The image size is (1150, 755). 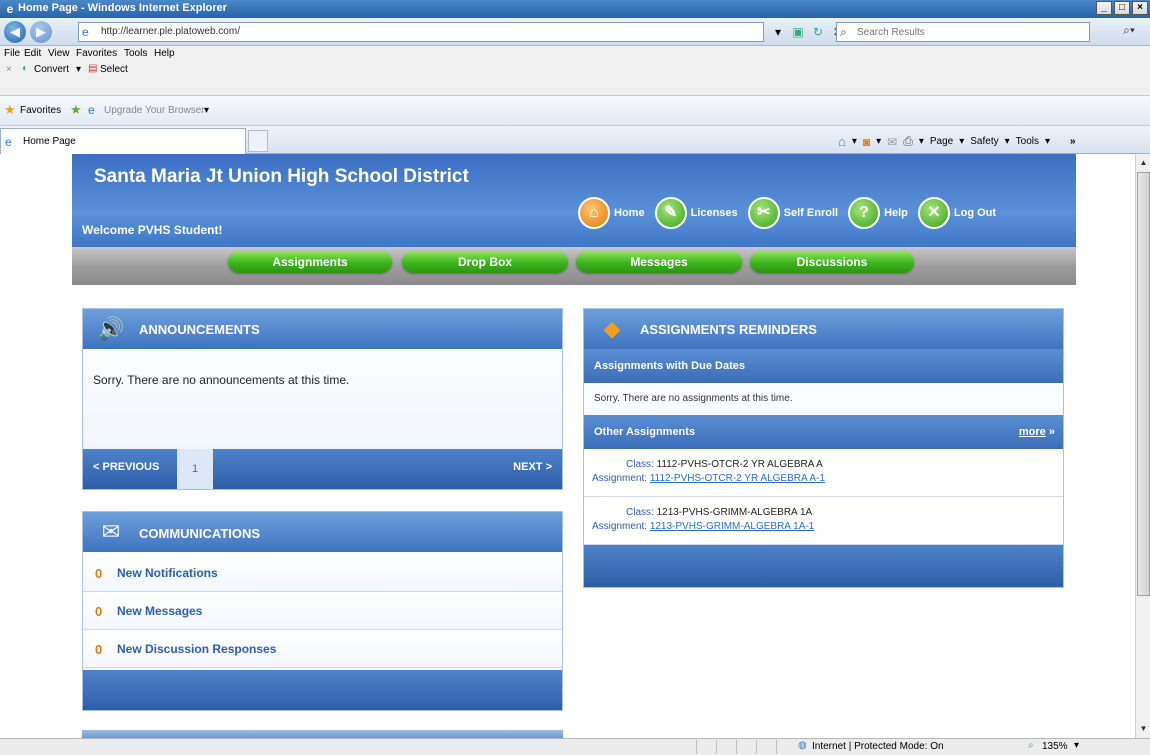 I want to click on safety-dropdown-icon: ▾, so click(x=1007, y=141).